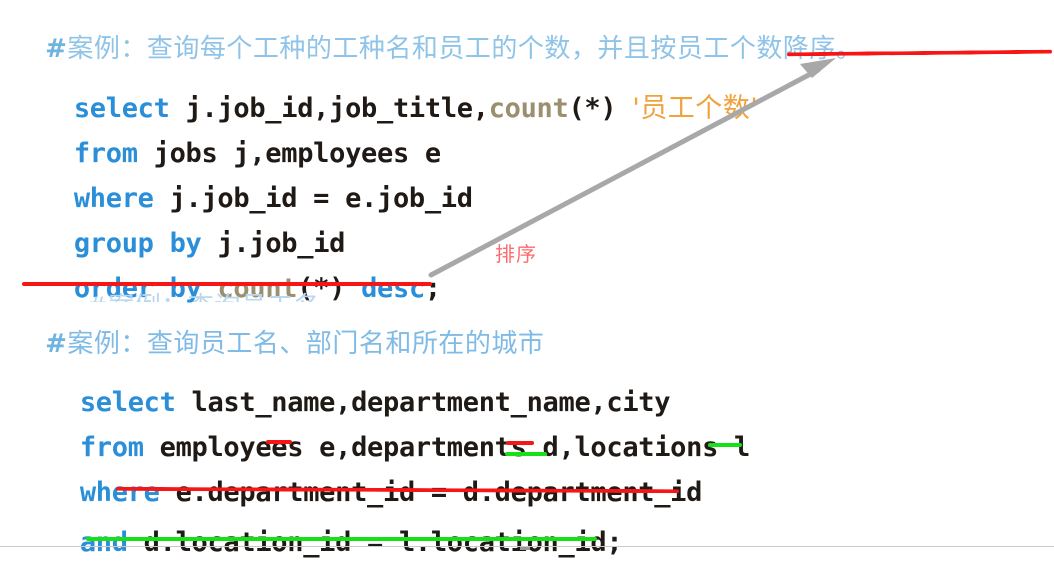 The height and width of the screenshot is (585, 1054). Describe the element at coordinates (103, 542) in the screenshot. I see `kw-and: and` at that location.